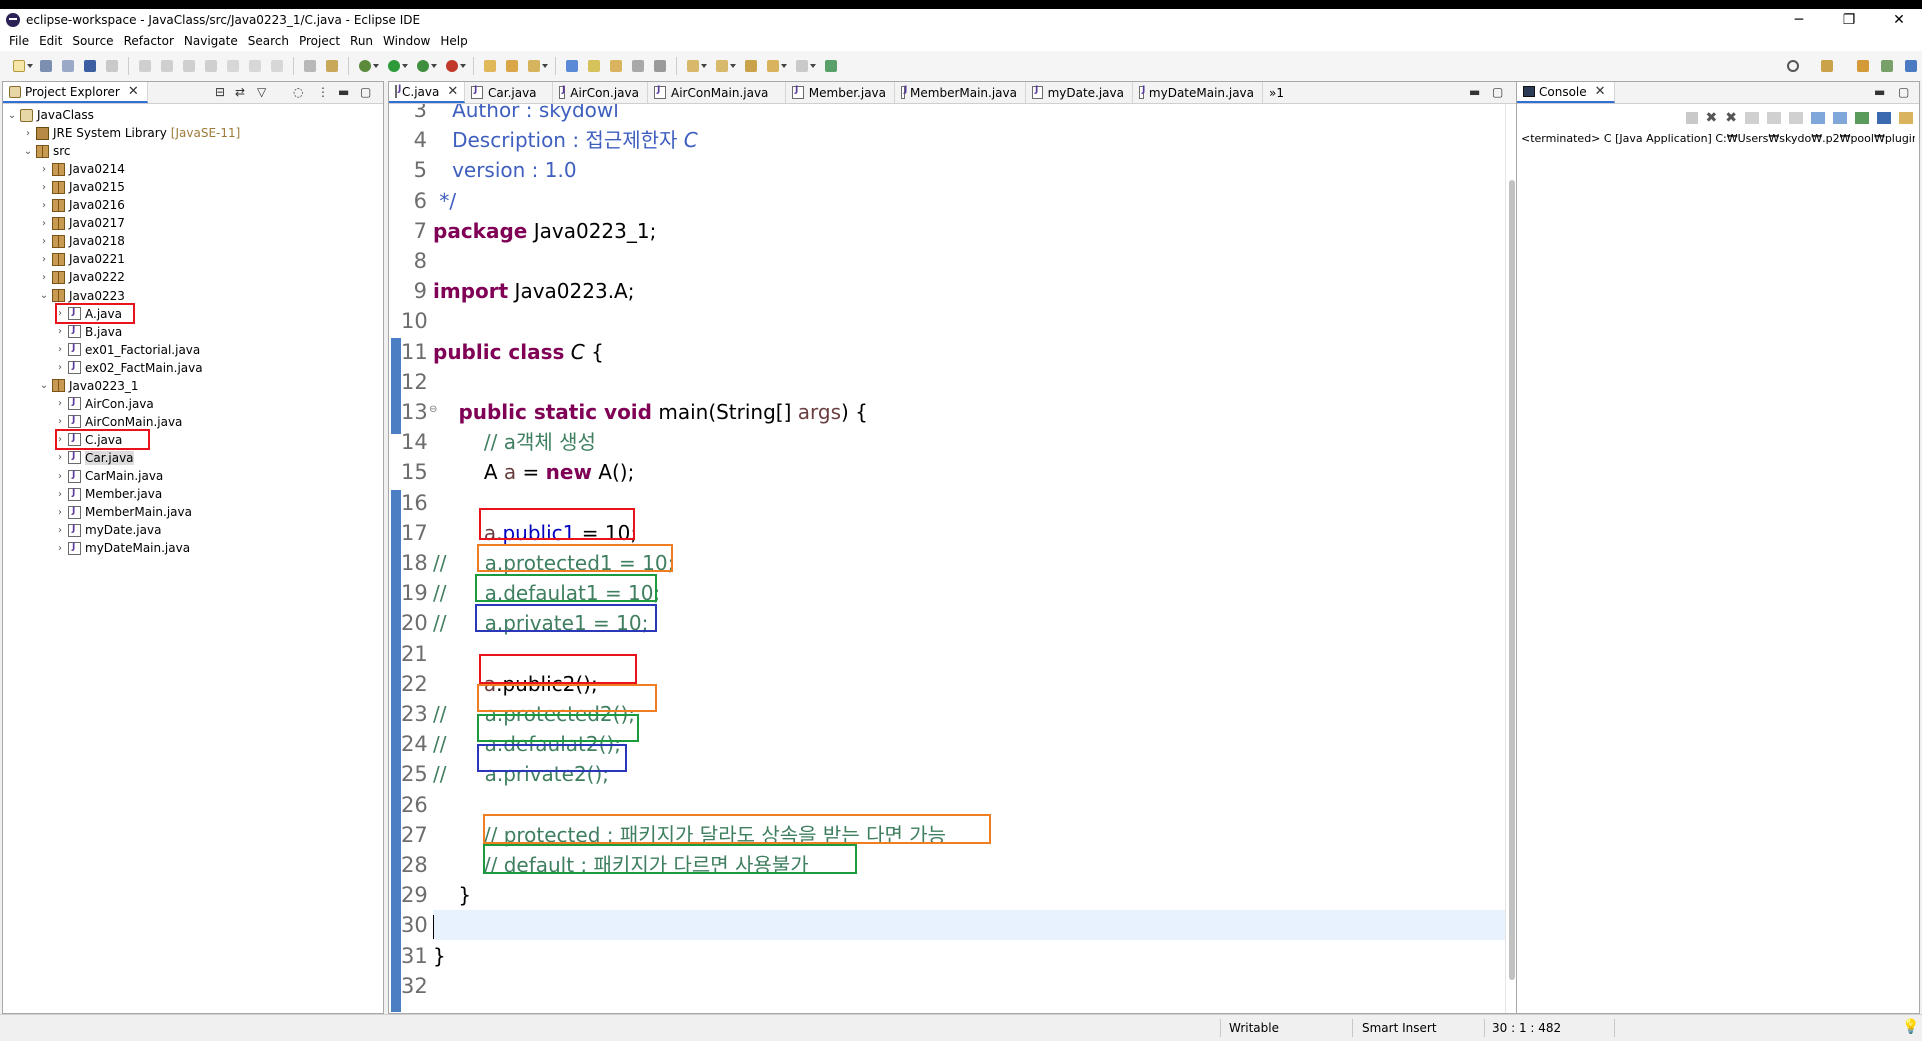 The image size is (1922, 1041). What do you see at coordinates (455, 66) in the screenshot?
I see `external-tools-icon` at bounding box center [455, 66].